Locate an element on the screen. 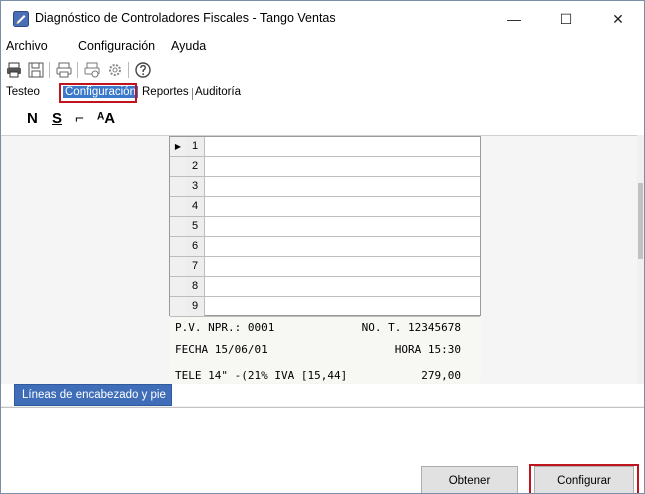 The height and width of the screenshot is (494, 645). row-number: 7 is located at coordinates (195, 266).